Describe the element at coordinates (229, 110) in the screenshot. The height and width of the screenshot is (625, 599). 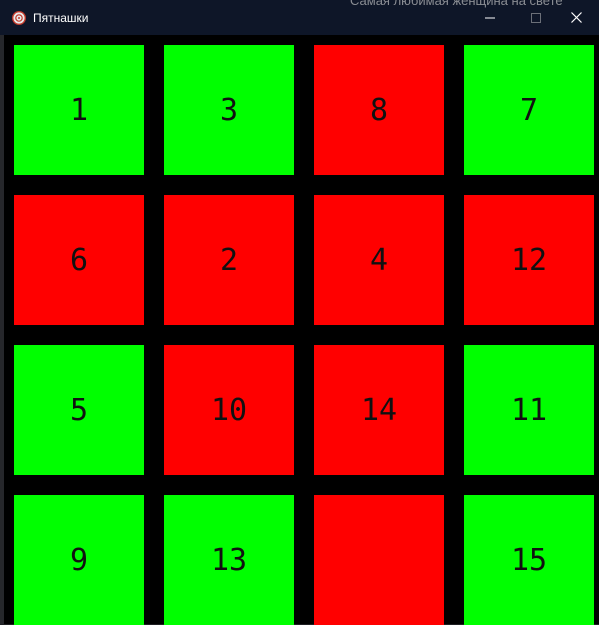
I see `tile-2: 3` at that location.